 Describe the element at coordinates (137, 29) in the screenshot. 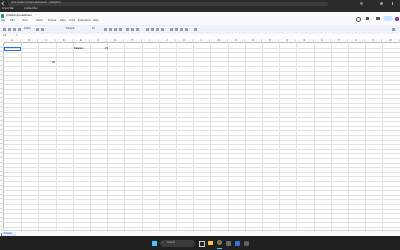

I see `merge-icon` at that location.